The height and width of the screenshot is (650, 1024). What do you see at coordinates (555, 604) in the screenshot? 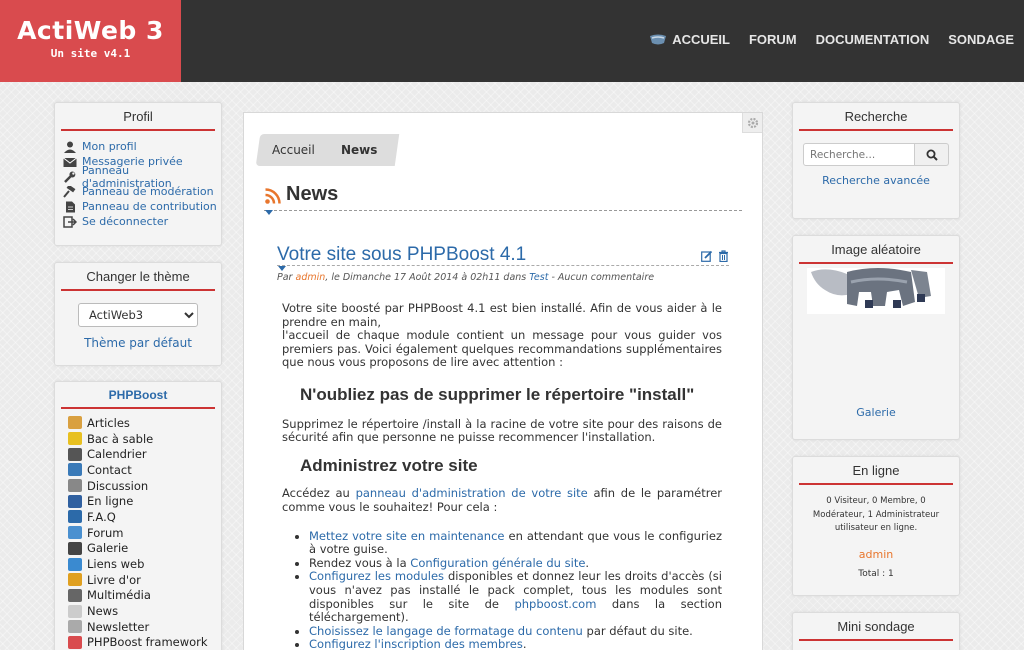
I see `phpboost-com-link: phpboost.com` at bounding box center [555, 604].